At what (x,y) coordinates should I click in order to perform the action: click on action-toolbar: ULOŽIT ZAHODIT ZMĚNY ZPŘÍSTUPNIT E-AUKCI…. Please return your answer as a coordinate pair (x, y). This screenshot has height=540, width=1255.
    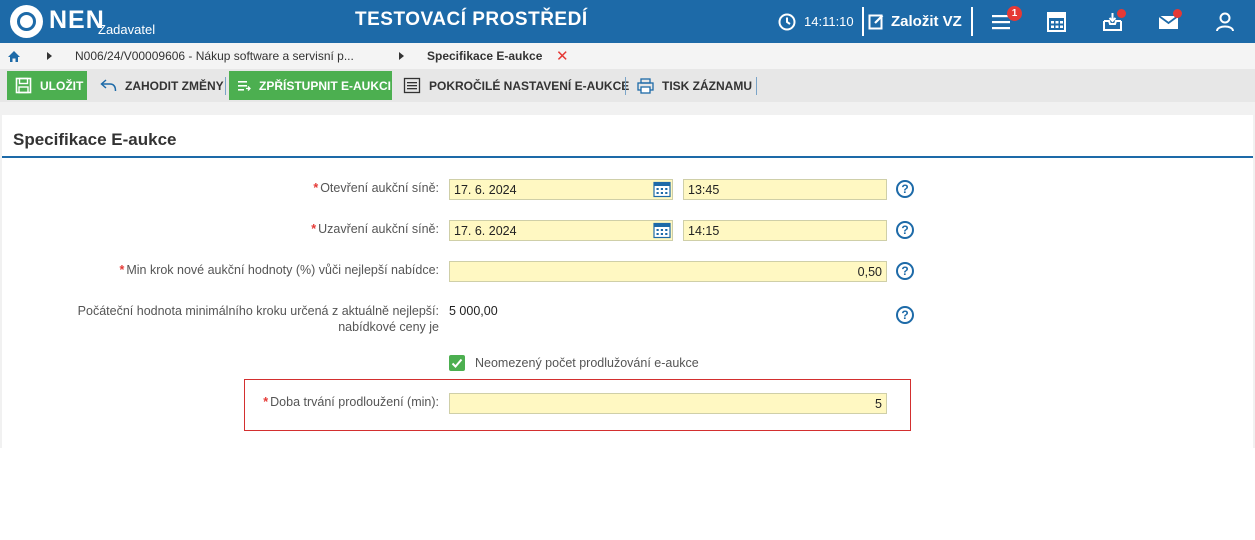
    Looking at the image, I should click on (627, 85).